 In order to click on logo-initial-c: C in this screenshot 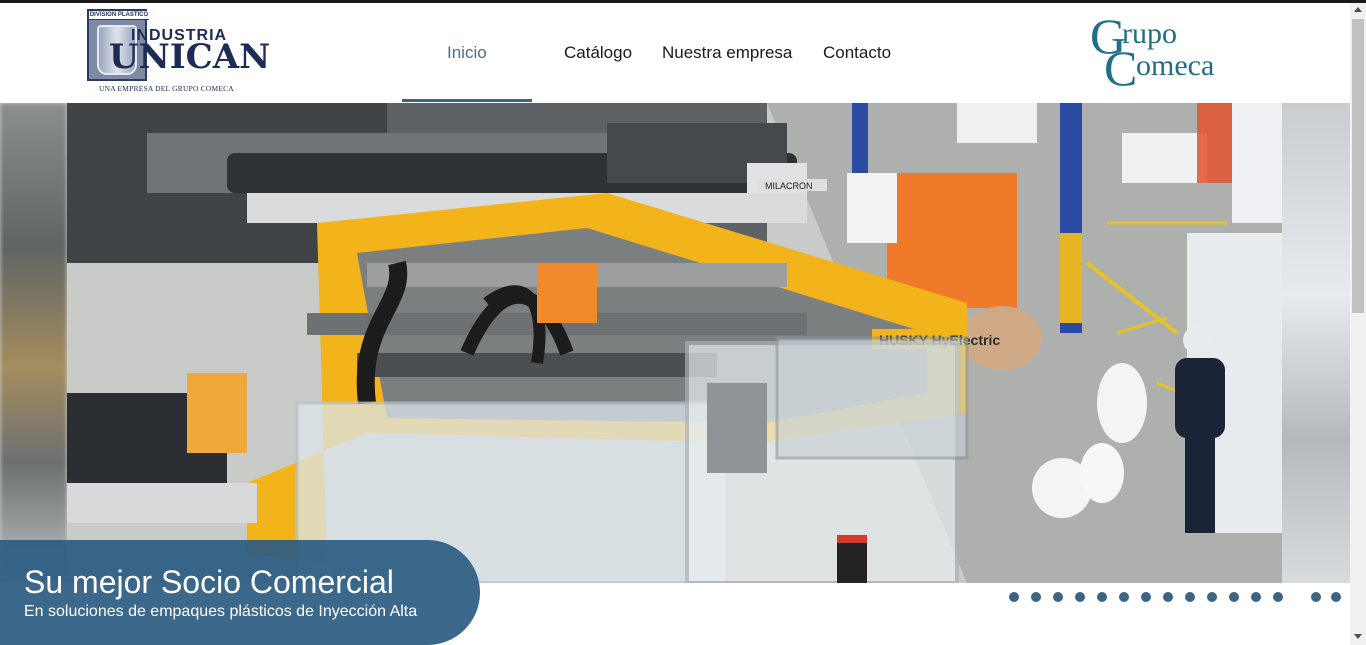, I will do `click(1121, 68)`.